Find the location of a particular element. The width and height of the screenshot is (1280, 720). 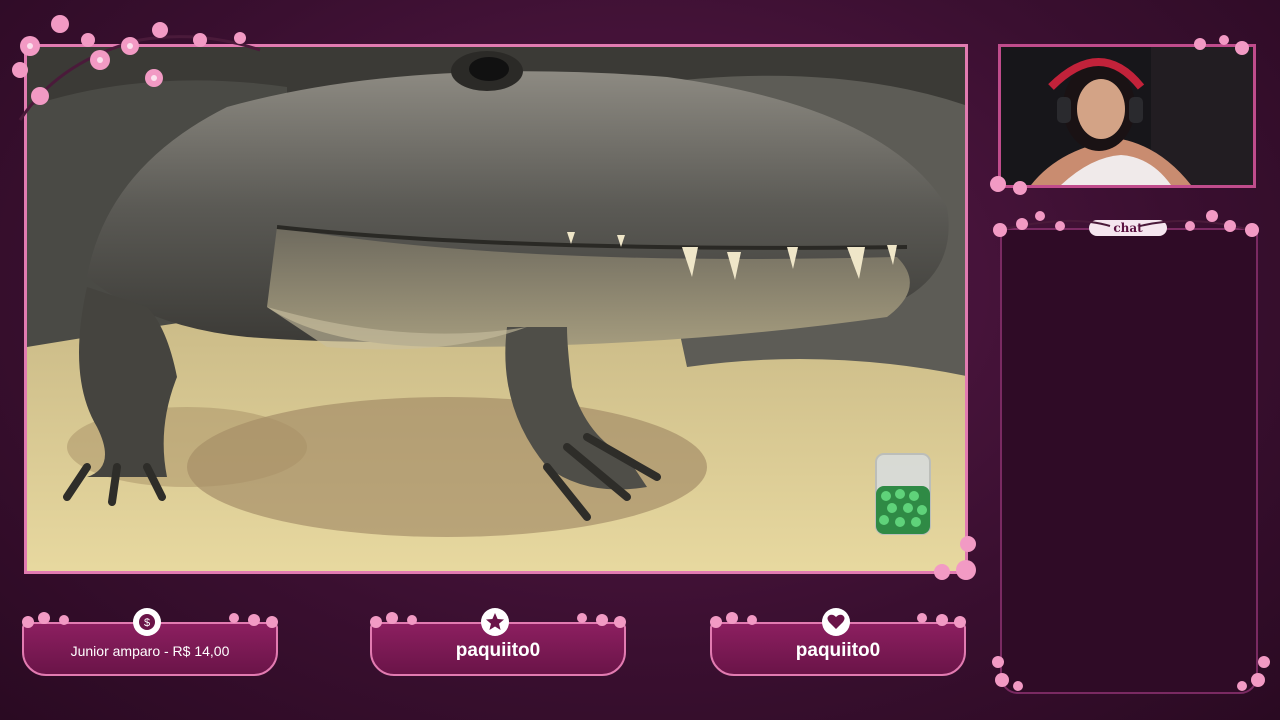

cherry-blossom-top-left is located at coordinates (136, 68).